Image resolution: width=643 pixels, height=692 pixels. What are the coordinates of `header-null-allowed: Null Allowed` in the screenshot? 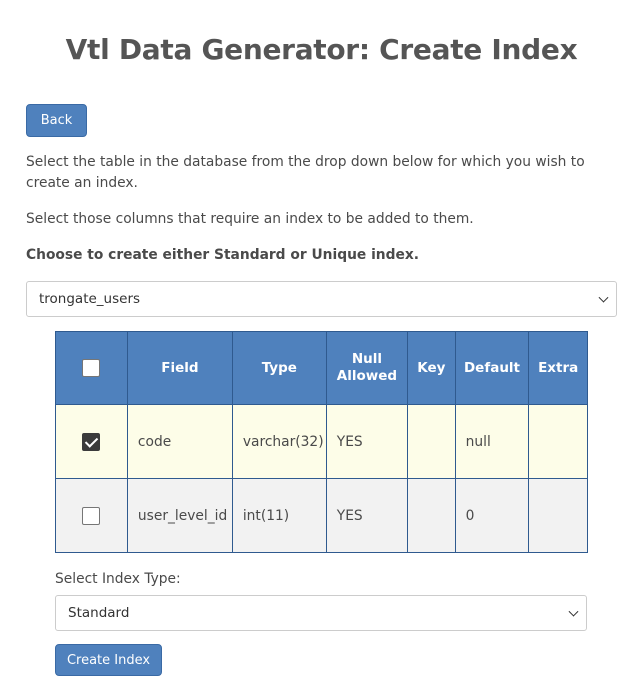 It's located at (367, 368).